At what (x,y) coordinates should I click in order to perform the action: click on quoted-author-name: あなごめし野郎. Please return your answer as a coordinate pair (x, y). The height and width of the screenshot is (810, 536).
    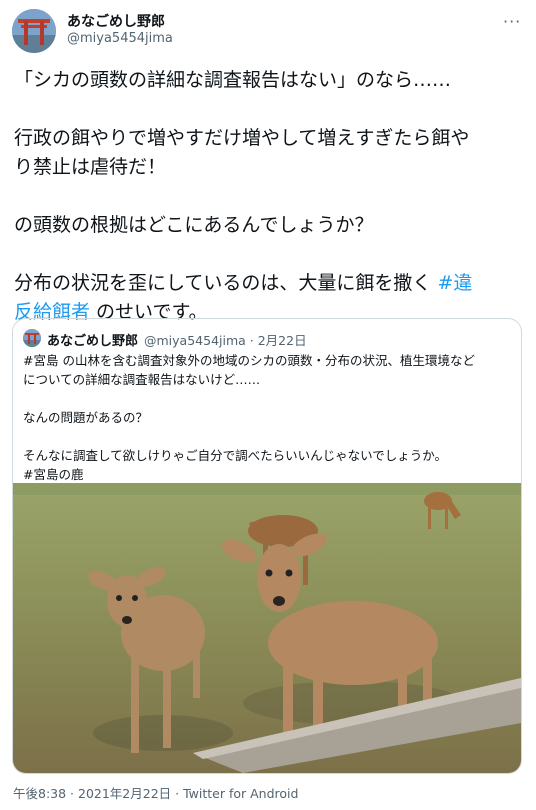
    Looking at the image, I should click on (93, 341).